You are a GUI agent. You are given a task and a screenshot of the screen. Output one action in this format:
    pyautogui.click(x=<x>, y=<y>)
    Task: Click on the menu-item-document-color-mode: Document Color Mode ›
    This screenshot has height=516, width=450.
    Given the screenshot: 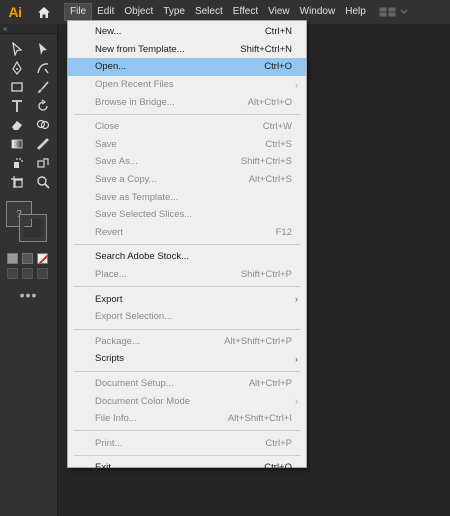 What is the action you would take?
    pyautogui.click(x=187, y=401)
    